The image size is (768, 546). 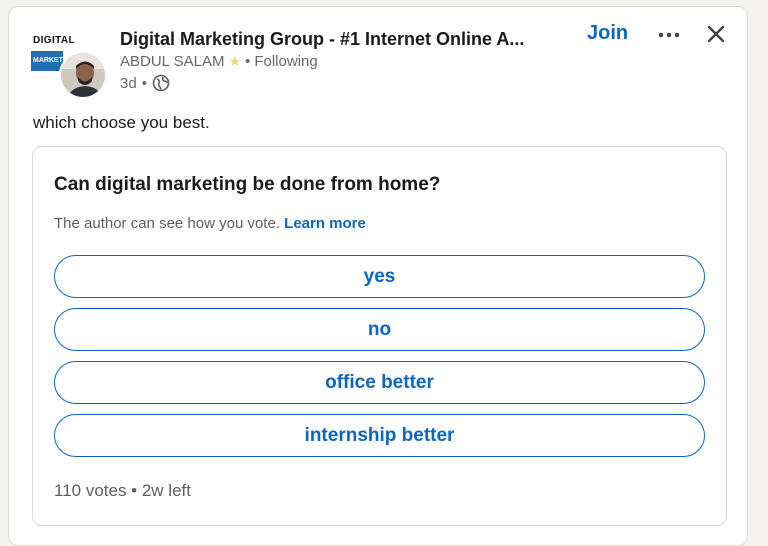 What do you see at coordinates (161, 83) in the screenshot?
I see `globe-icon` at bounding box center [161, 83].